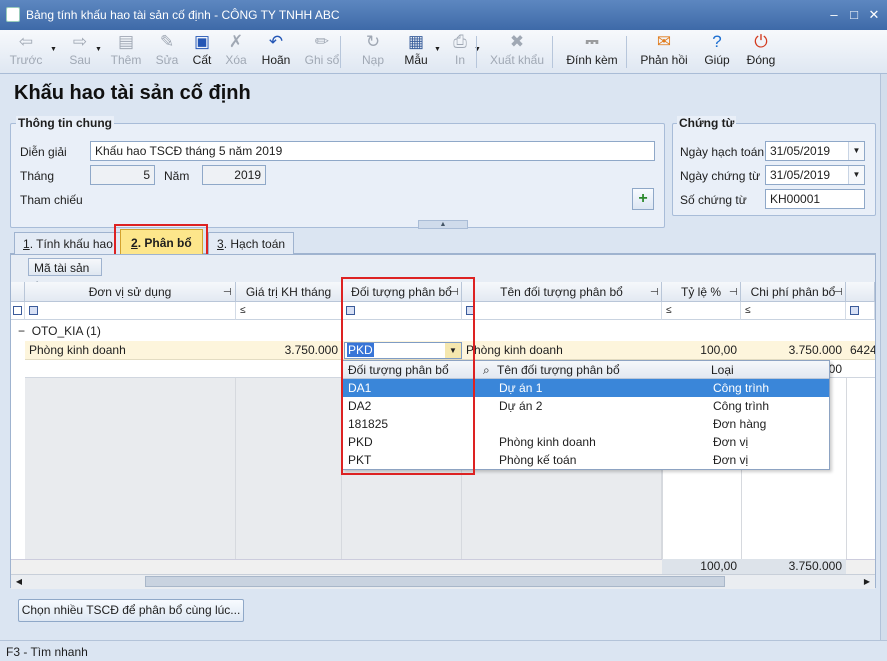 This screenshot has height=661, width=887. What do you see at coordinates (435, 581) in the screenshot?
I see `scrollbar-thumb` at bounding box center [435, 581].